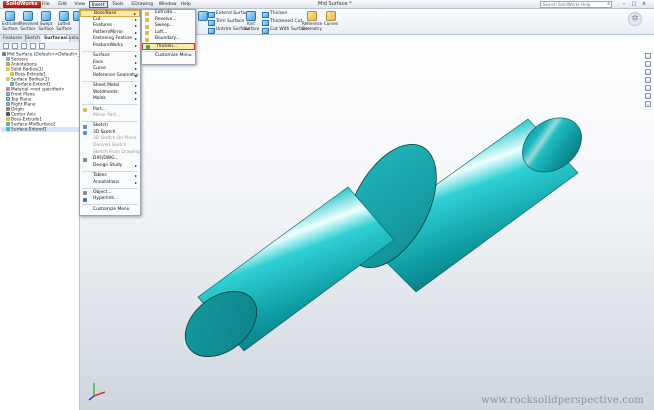 This screenshot has height=410, width=654. Describe the element at coordinates (62, 4) in the screenshot. I see `menu-edit: Edit` at that location.